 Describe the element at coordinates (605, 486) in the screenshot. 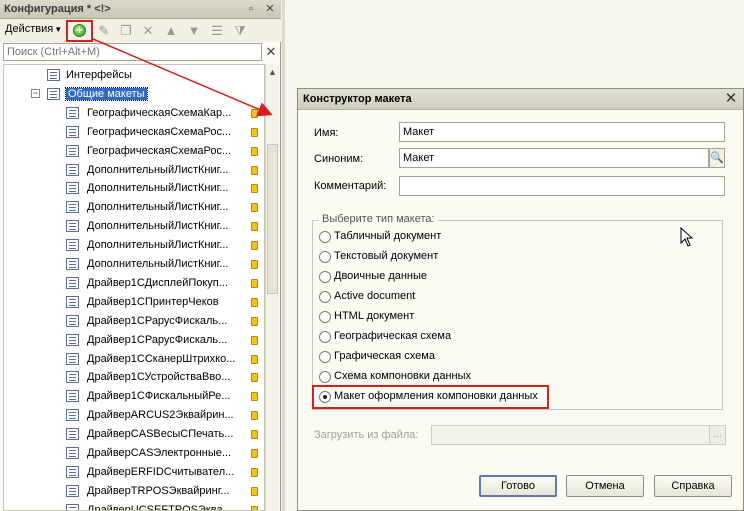

I see `cancel-button: Отмена` at that location.